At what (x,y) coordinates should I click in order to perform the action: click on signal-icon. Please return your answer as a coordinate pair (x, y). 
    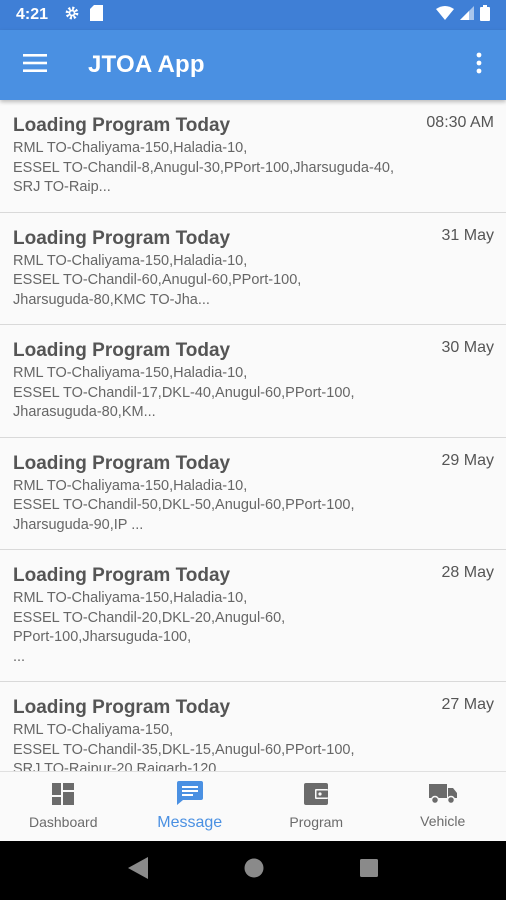
    Looking at the image, I should click on (467, 15).